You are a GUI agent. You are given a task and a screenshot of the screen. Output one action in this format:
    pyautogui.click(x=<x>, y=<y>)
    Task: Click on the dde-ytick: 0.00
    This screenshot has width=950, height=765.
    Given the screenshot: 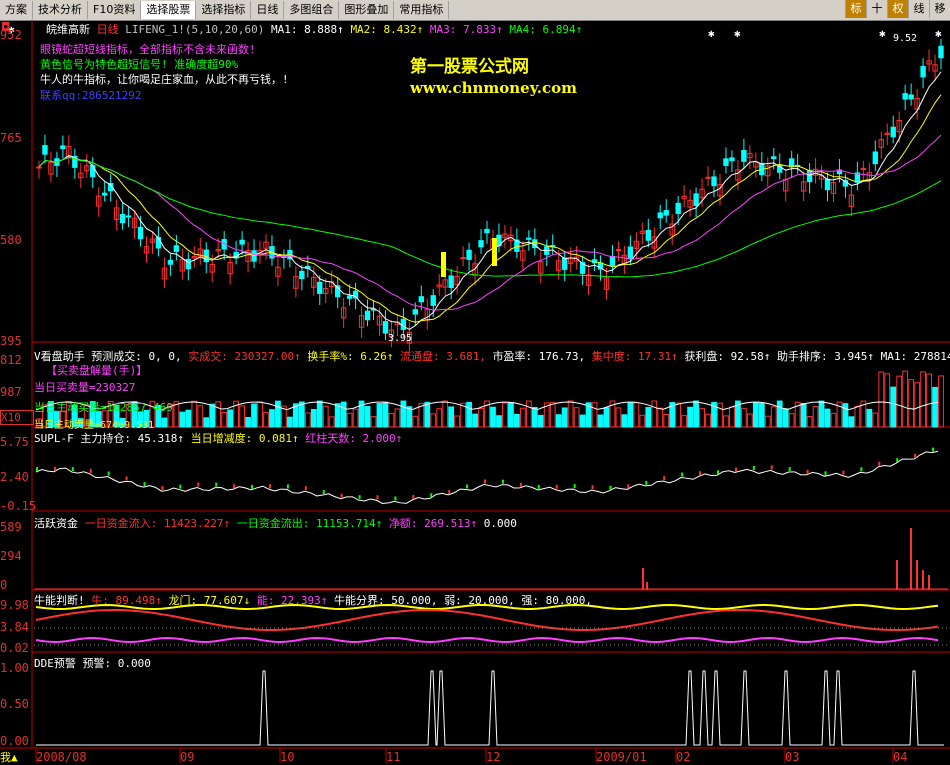 What is the action you would take?
    pyautogui.click(x=14, y=741)
    